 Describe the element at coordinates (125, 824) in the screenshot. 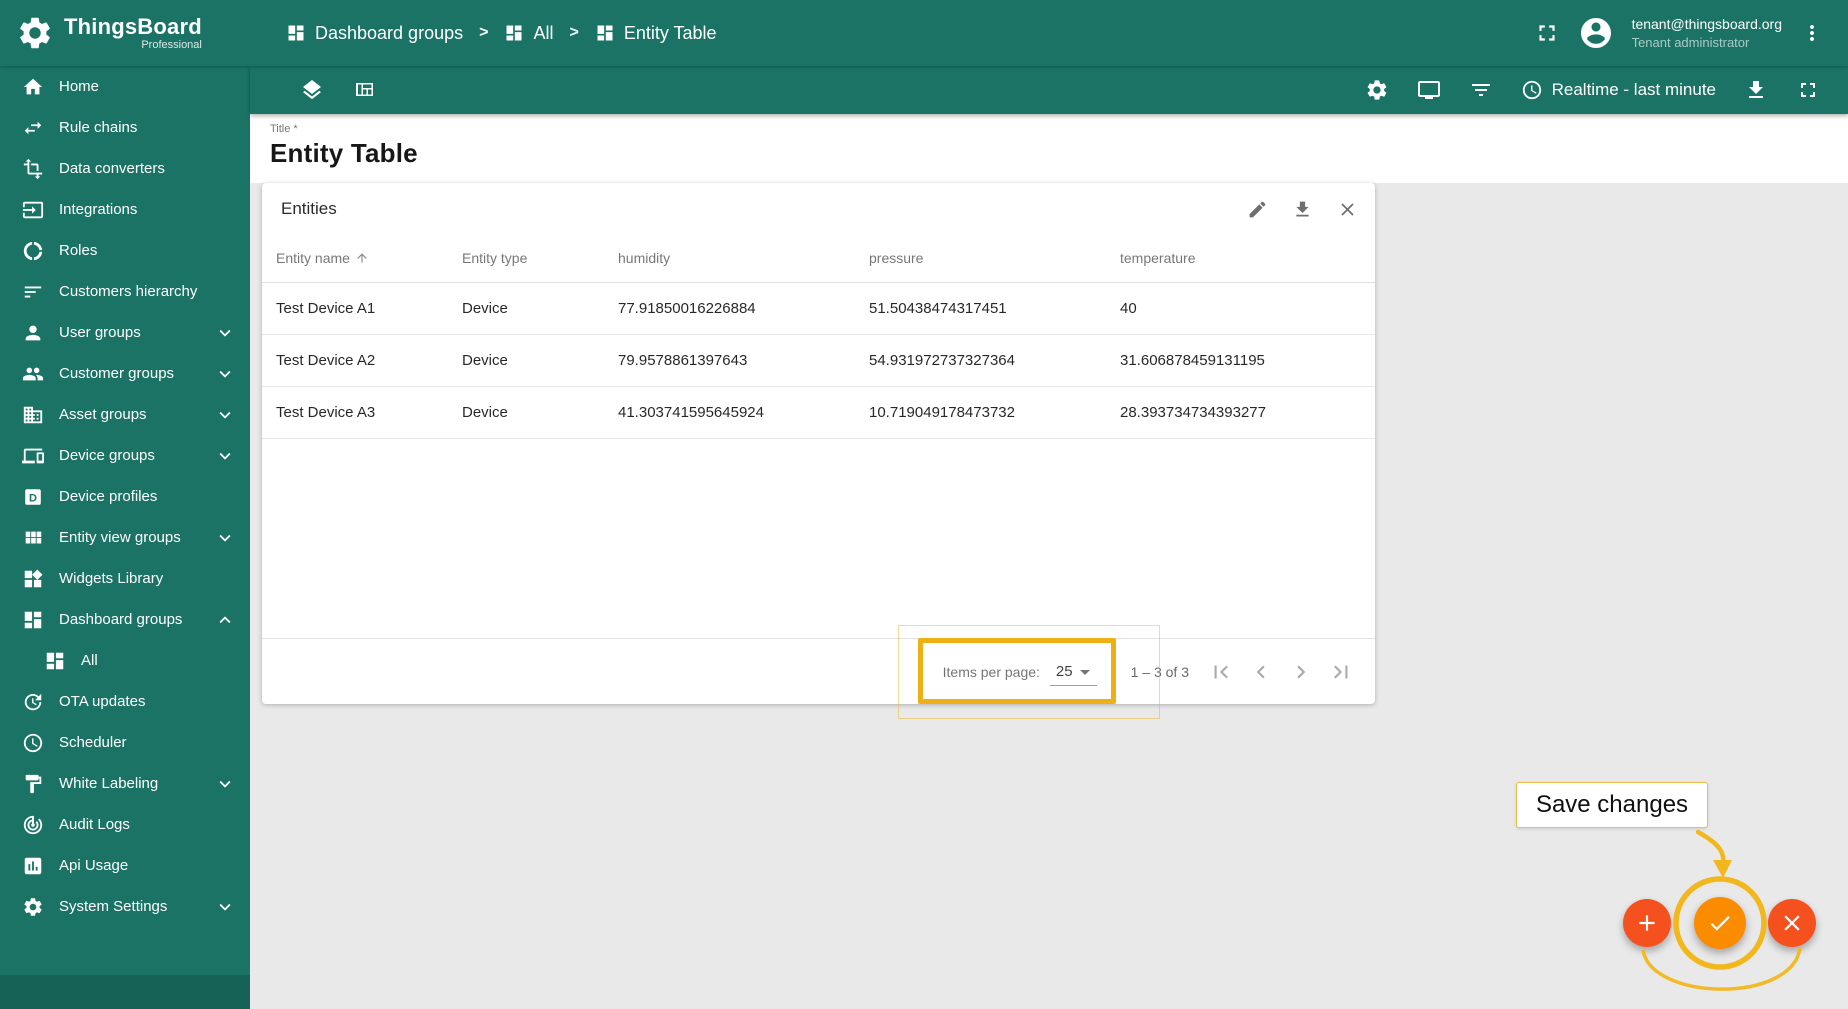

I see `sidebar-item-audit-logs: Audit Logs` at that location.